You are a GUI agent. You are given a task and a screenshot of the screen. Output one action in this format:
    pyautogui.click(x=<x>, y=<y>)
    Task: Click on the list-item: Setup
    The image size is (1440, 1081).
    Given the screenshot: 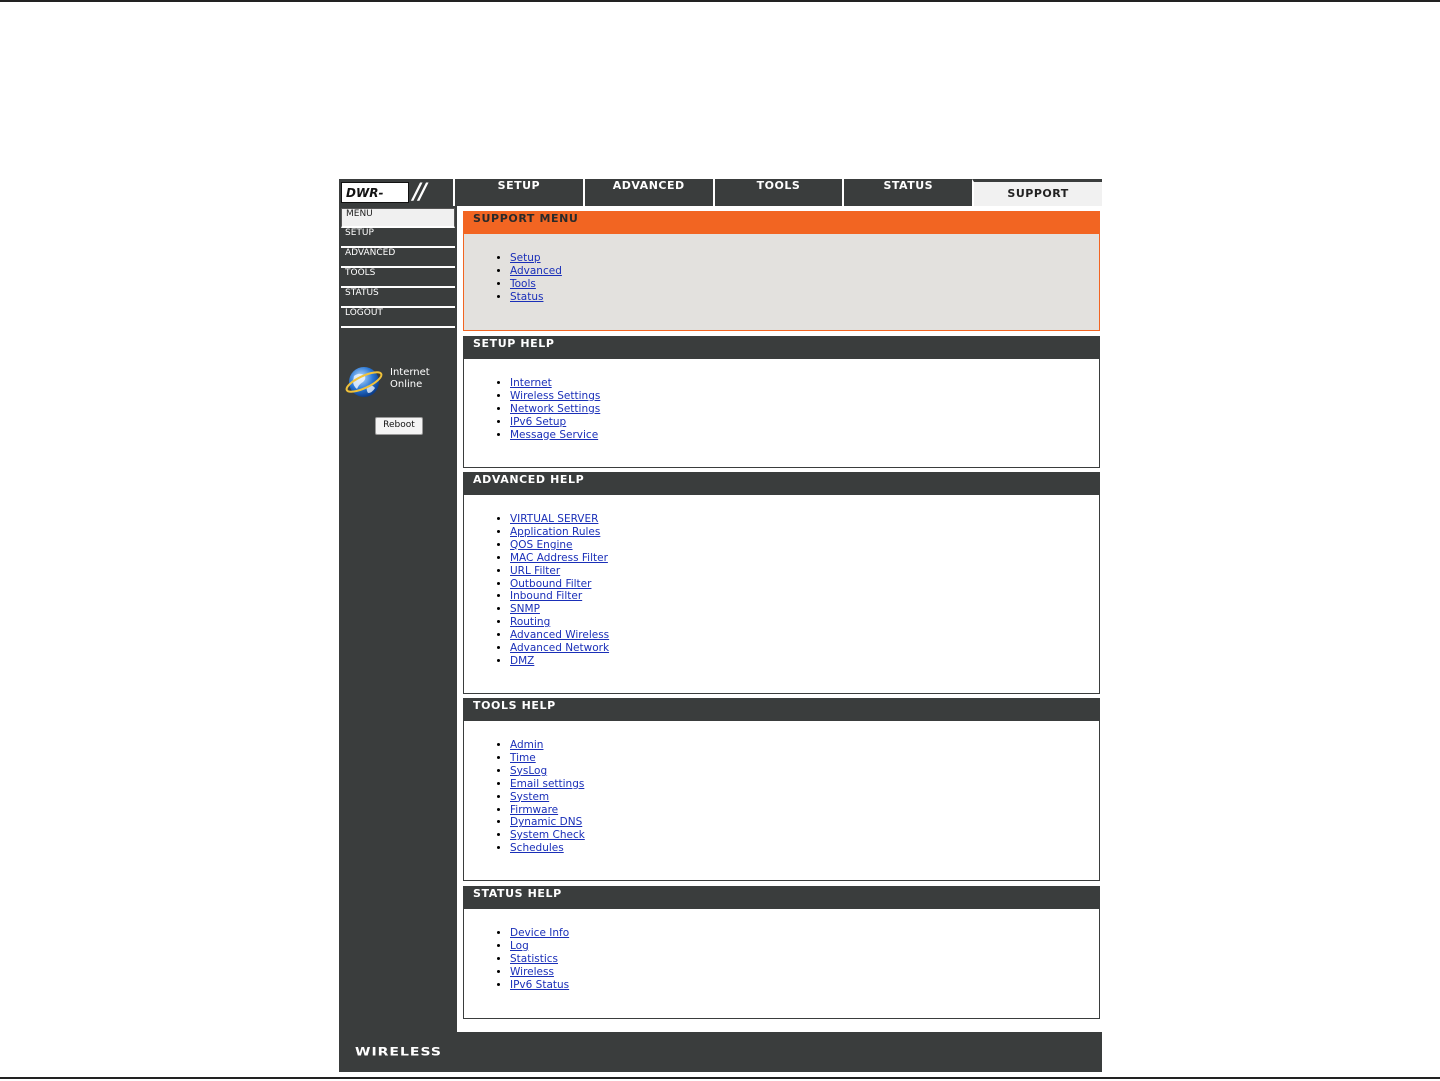 What is the action you would take?
    pyautogui.click(x=804, y=258)
    